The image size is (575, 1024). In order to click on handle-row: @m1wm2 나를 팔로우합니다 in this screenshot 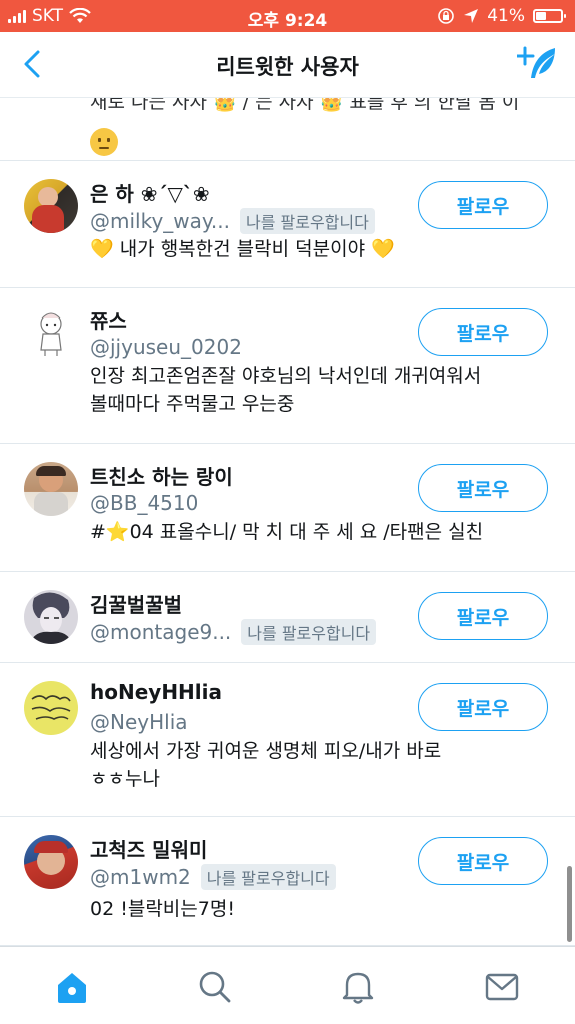, I will do `click(213, 877)`.